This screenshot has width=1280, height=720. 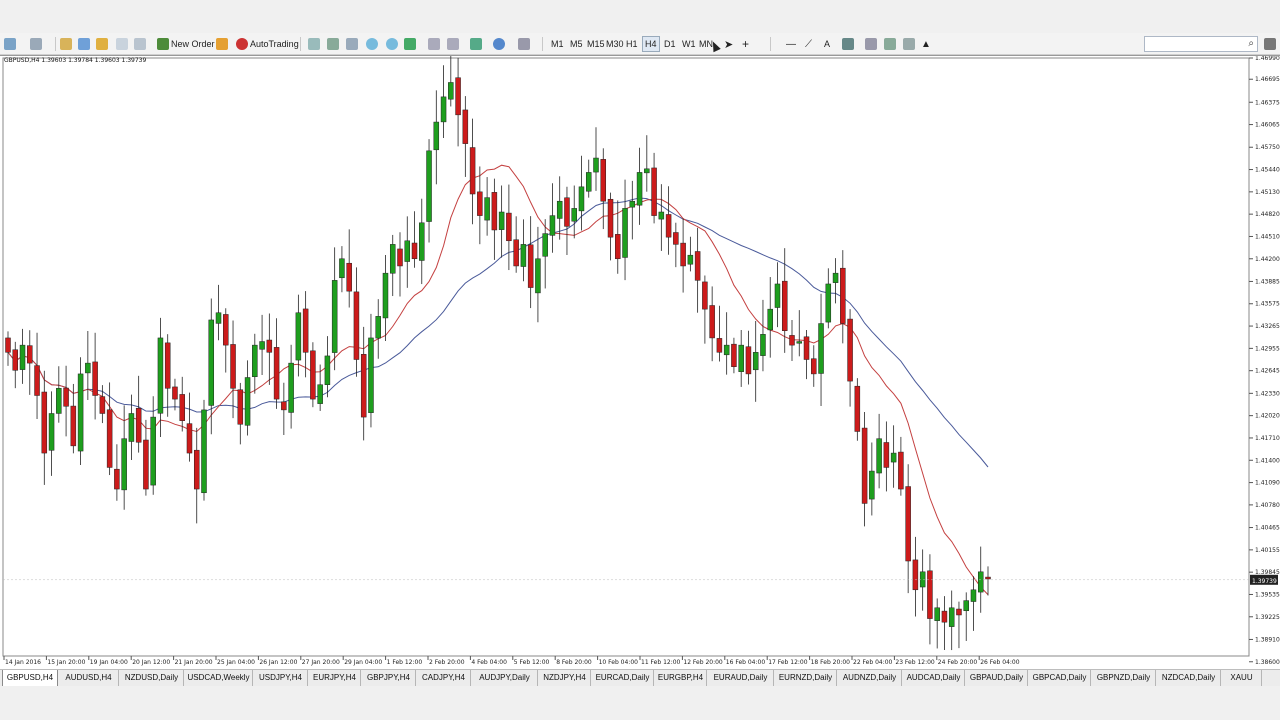 What do you see at coordinates (1267, 416) in the screenshot?
I see `y-tick-label: 1.42020` at bounding box center [1267, 416].